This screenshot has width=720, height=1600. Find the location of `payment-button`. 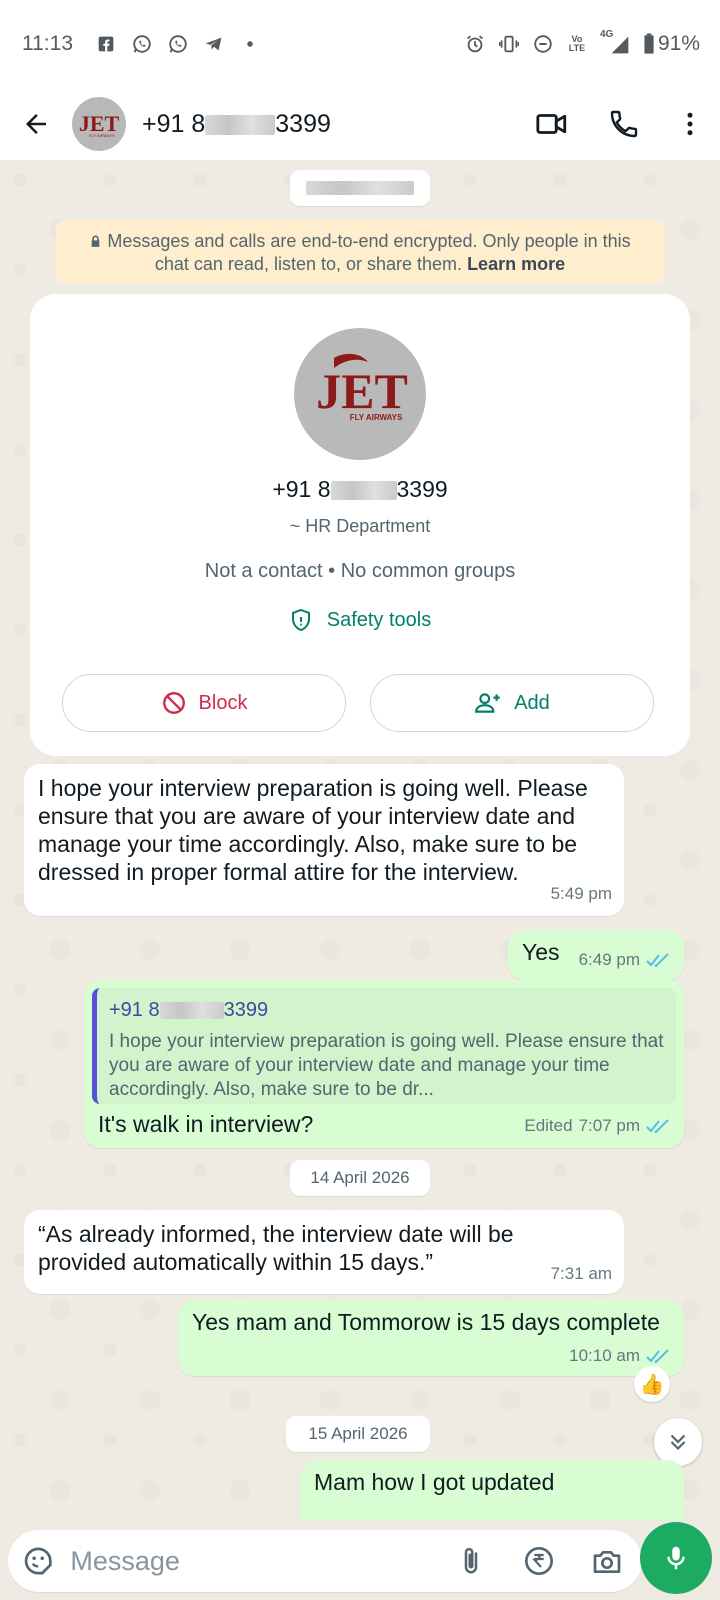

payment-button is located at coordinates (539, 1561).